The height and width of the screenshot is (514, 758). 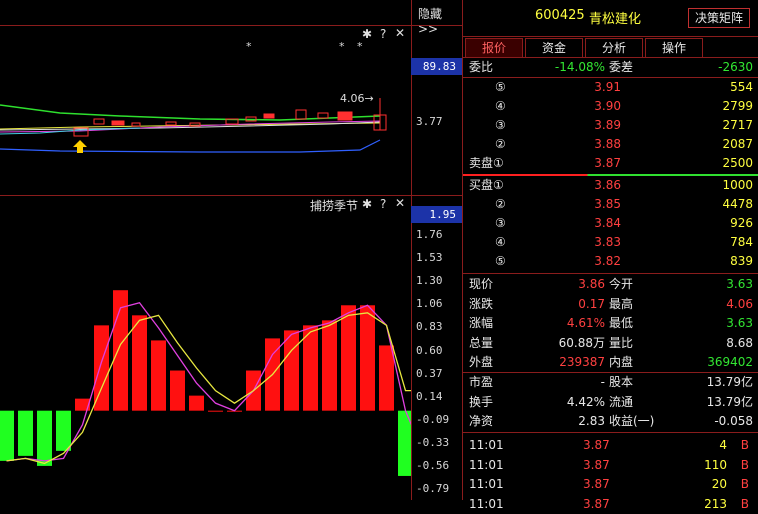 I want to click on close-icon: ✕, so click(x=400, y=203).